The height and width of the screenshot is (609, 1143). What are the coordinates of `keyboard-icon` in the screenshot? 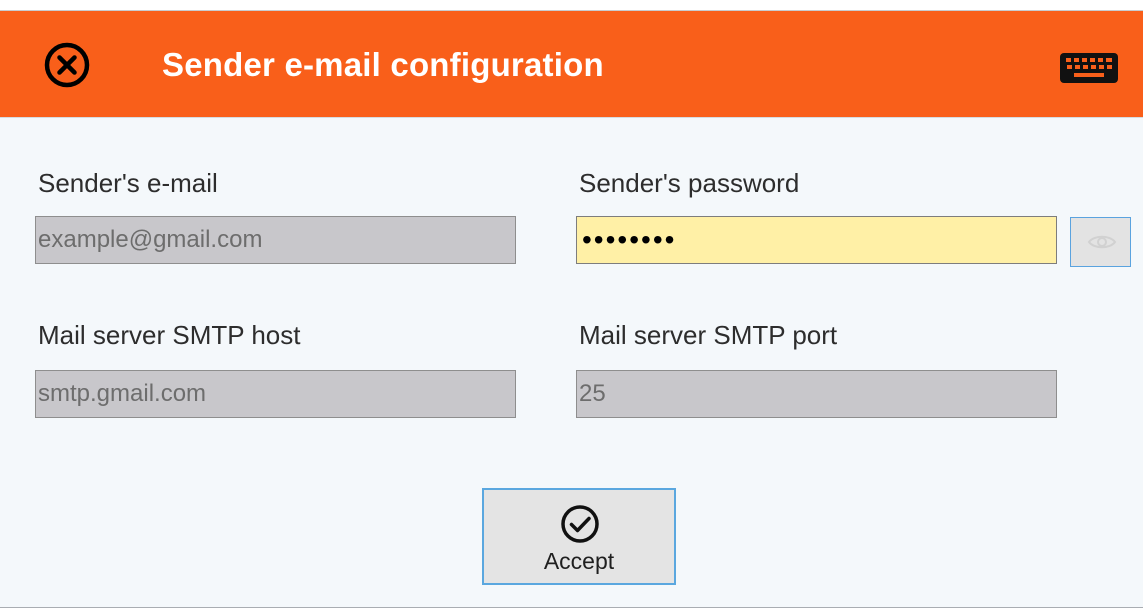 It's located at (1089, 68).